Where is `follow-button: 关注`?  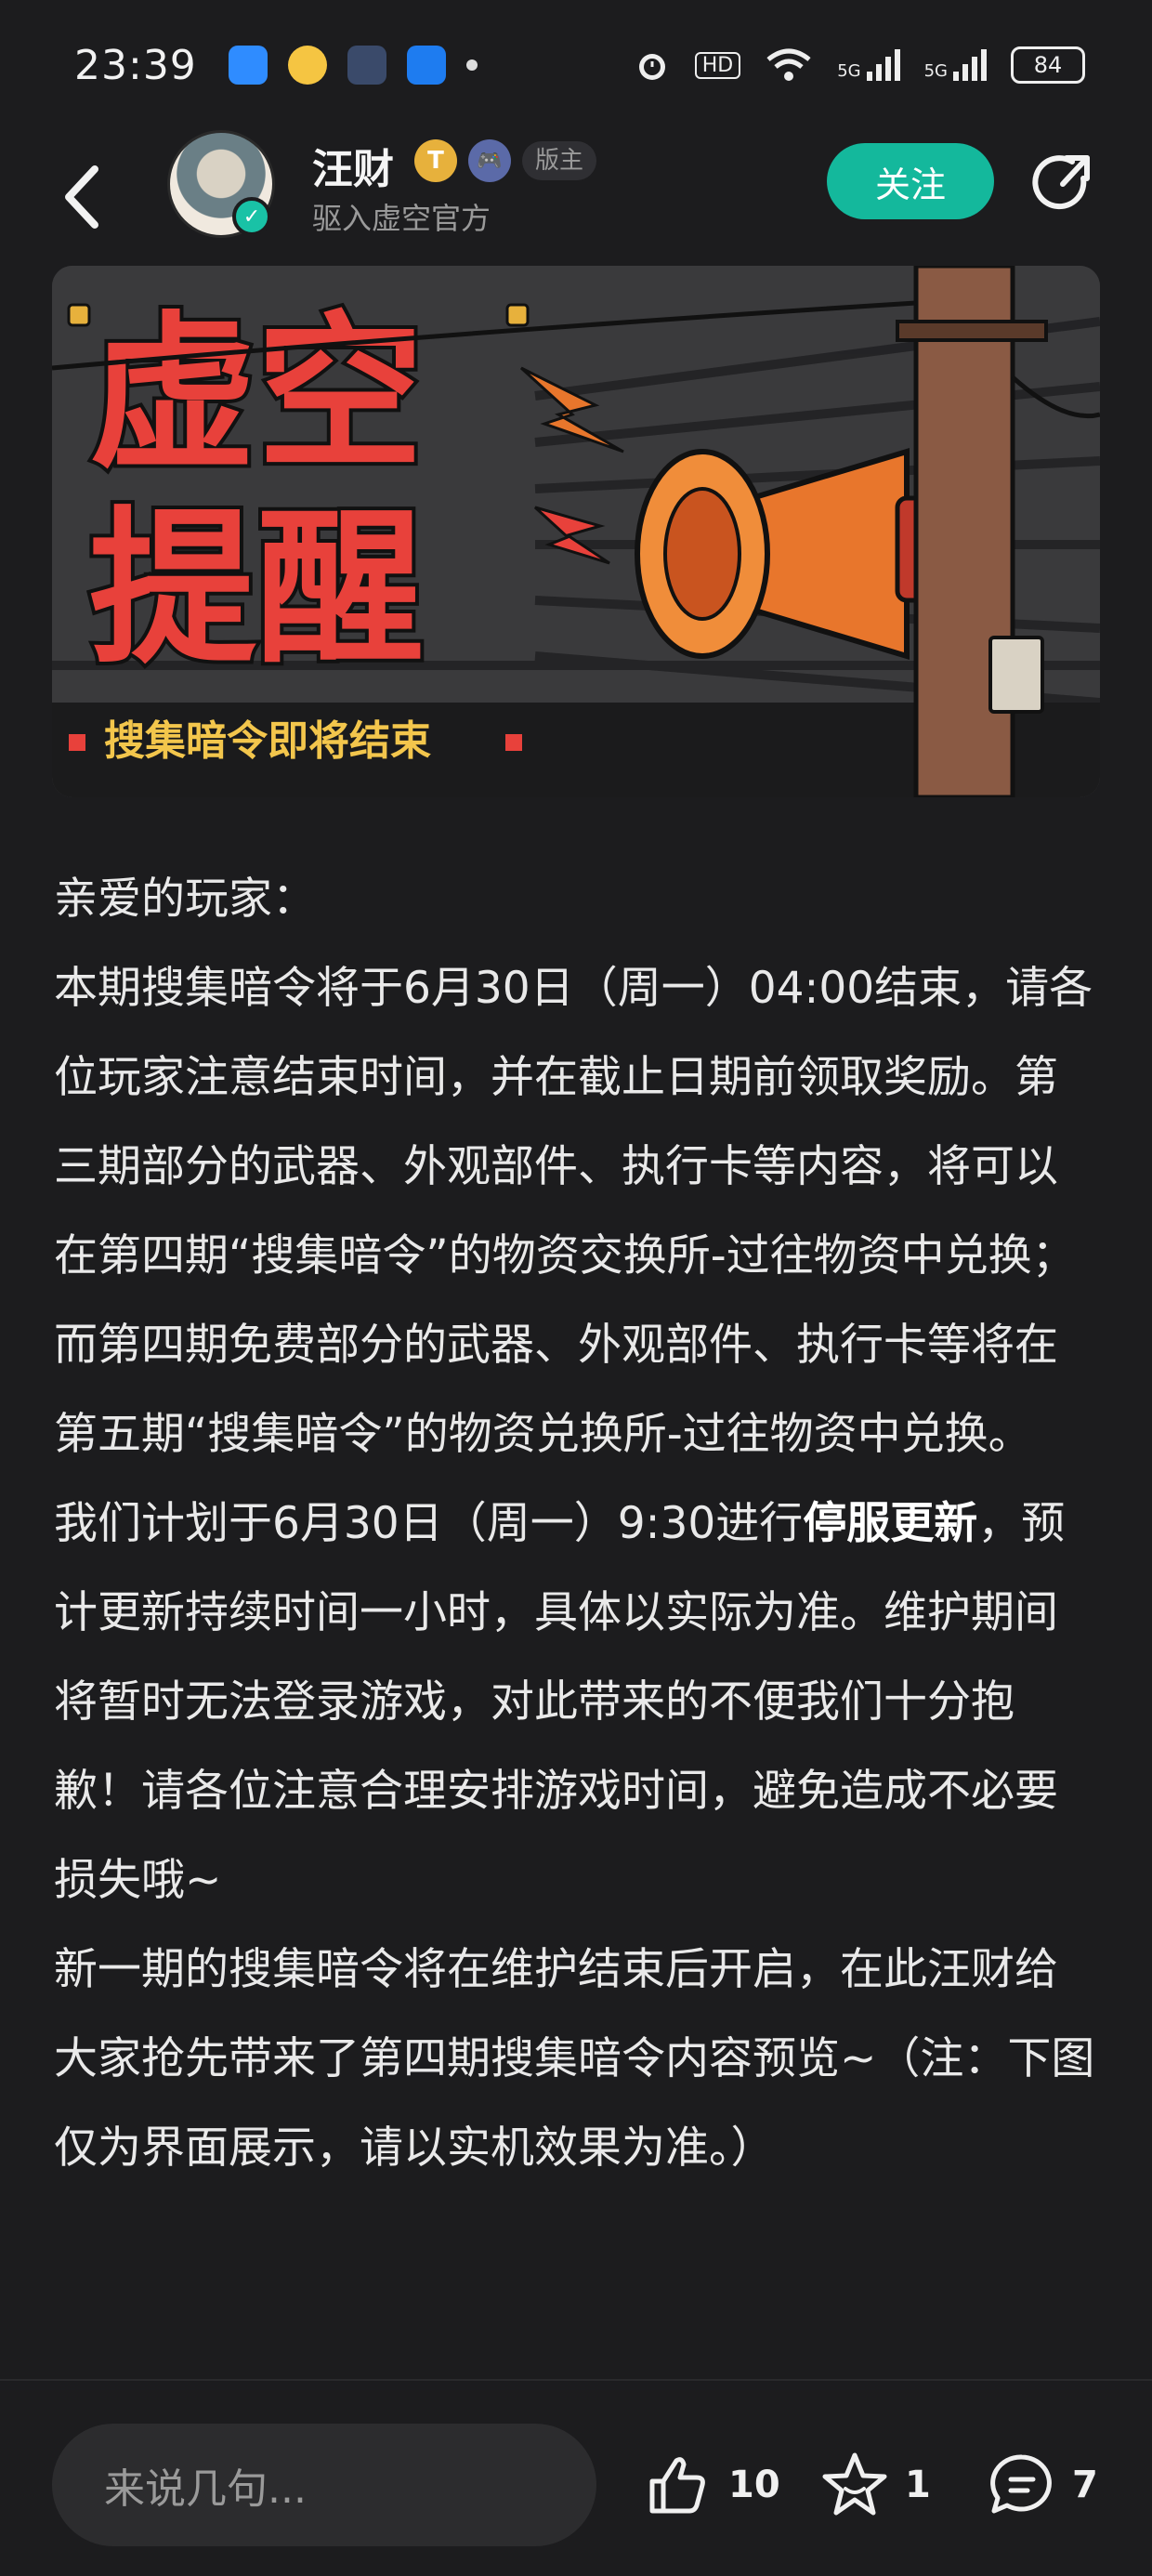
follow-button: 关注 is located at coordinates (910, 181).